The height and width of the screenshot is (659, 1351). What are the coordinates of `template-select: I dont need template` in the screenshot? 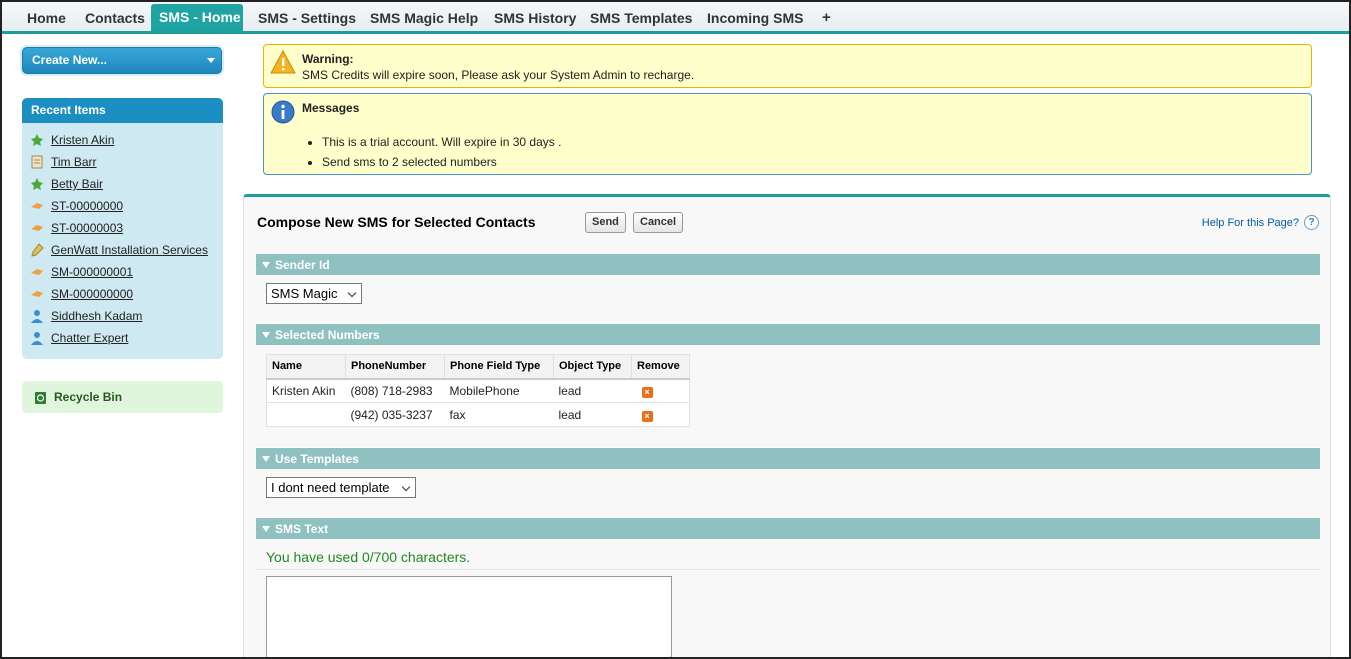 It's located at (341, 487).